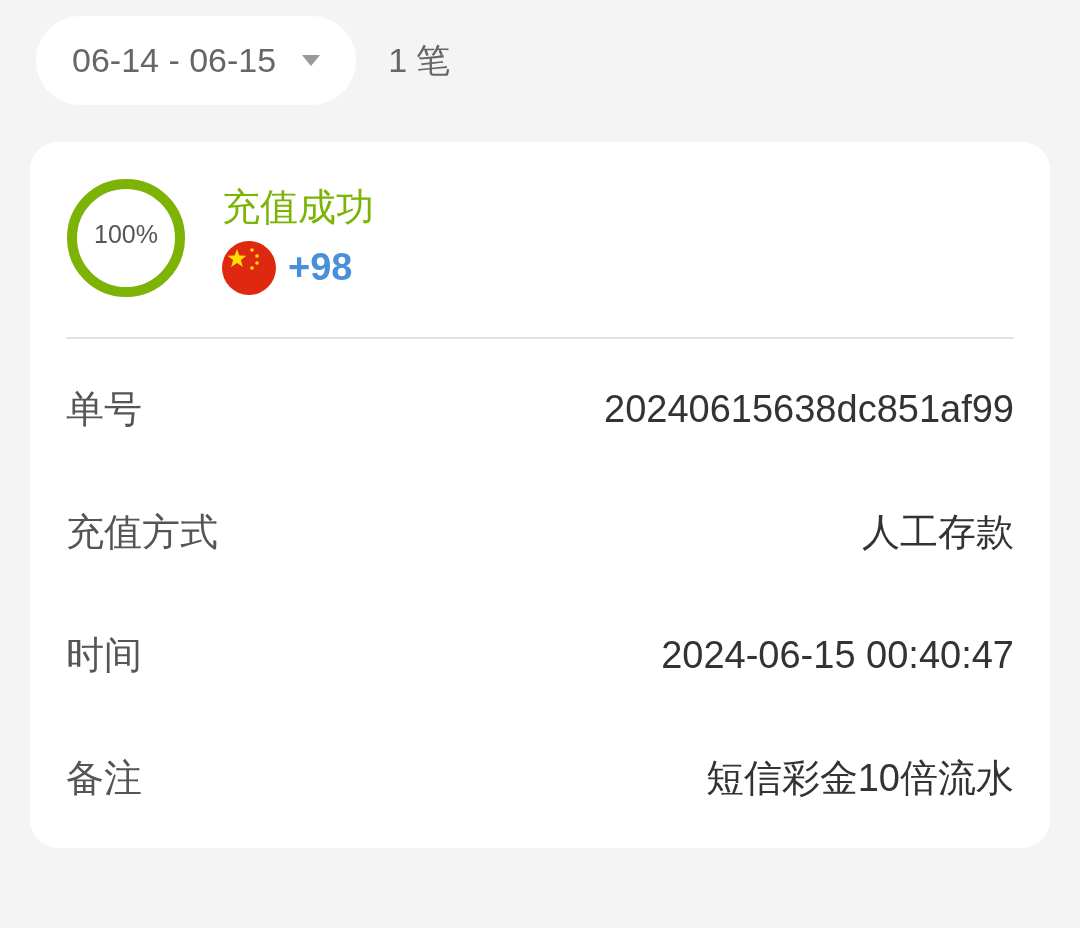 This screenshot has width=1080, height=928. What do you see at coordinates (298, 207) in the screenshot?
I see `status-text: 充值成功` at bounding box center [298, 207].